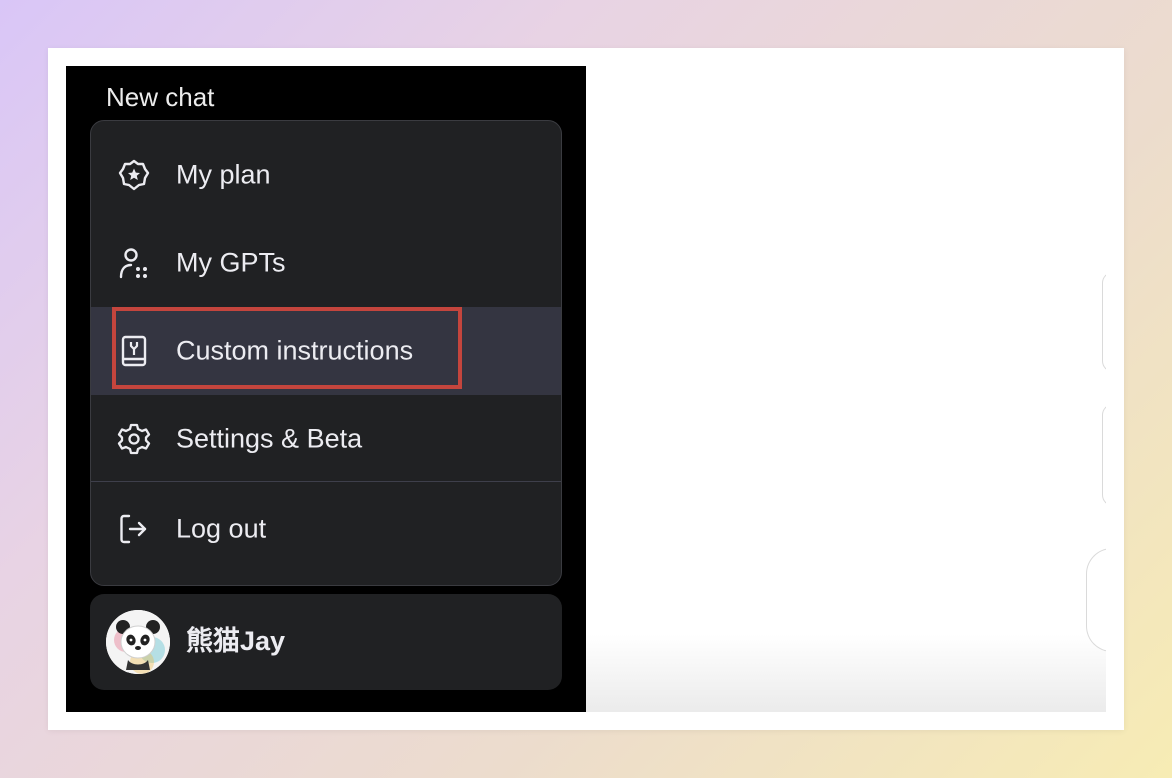 Image resolution: width=1172 pixels, height=778 pixels. Describe the element at coordinates (269, 438) in the screenshot. I see `menu-item-label: Settings & Beta` at that location.